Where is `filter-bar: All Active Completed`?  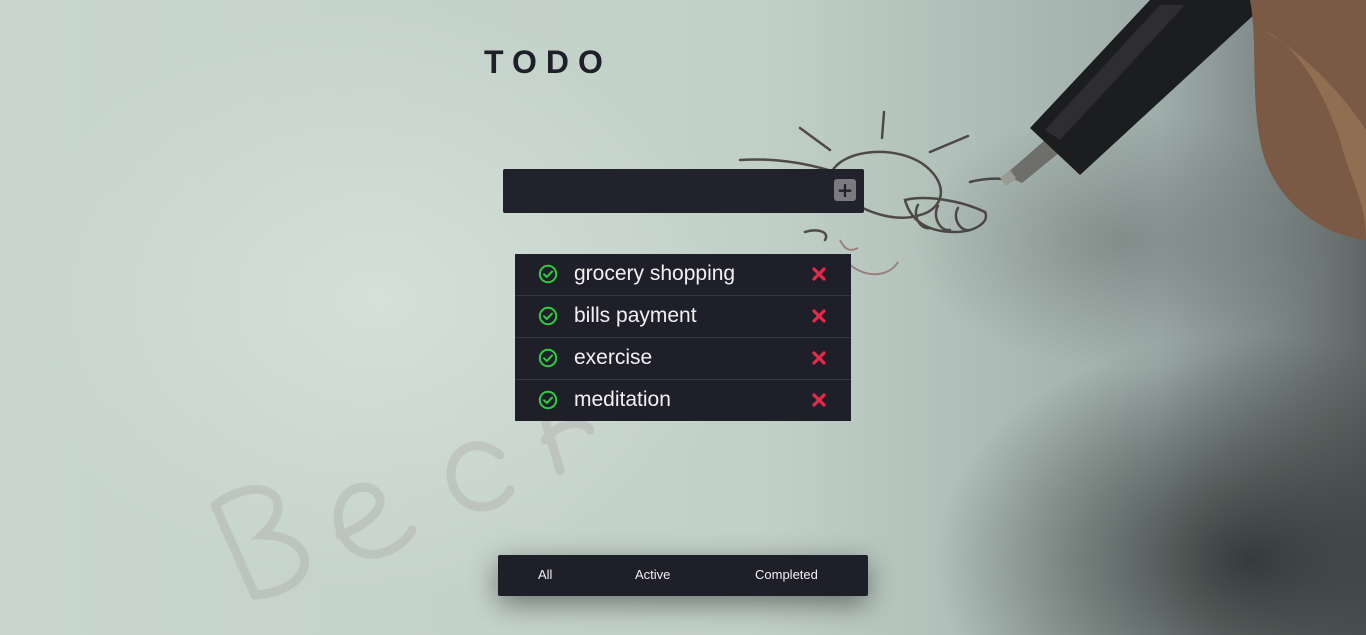
filter-bar: All Active Completed is located at coordinates (683, 575).